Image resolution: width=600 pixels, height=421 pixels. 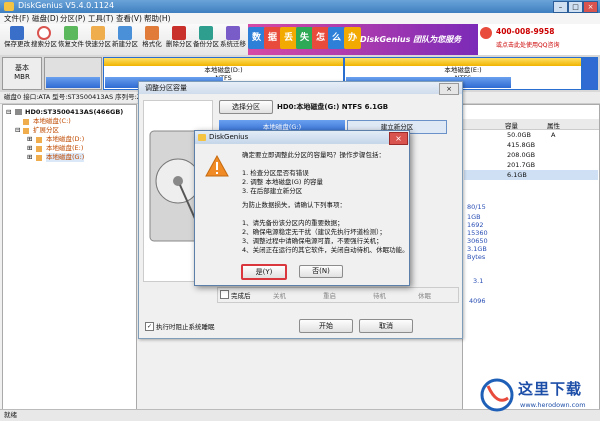 I want to click on menu-file: 文件(F), so click(x=16, y=18).